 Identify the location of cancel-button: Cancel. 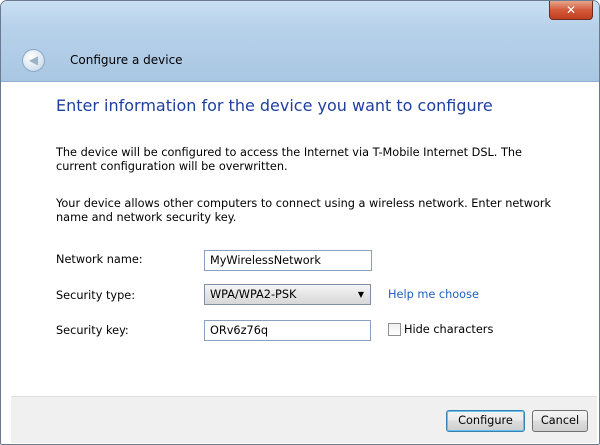
(560, 421).